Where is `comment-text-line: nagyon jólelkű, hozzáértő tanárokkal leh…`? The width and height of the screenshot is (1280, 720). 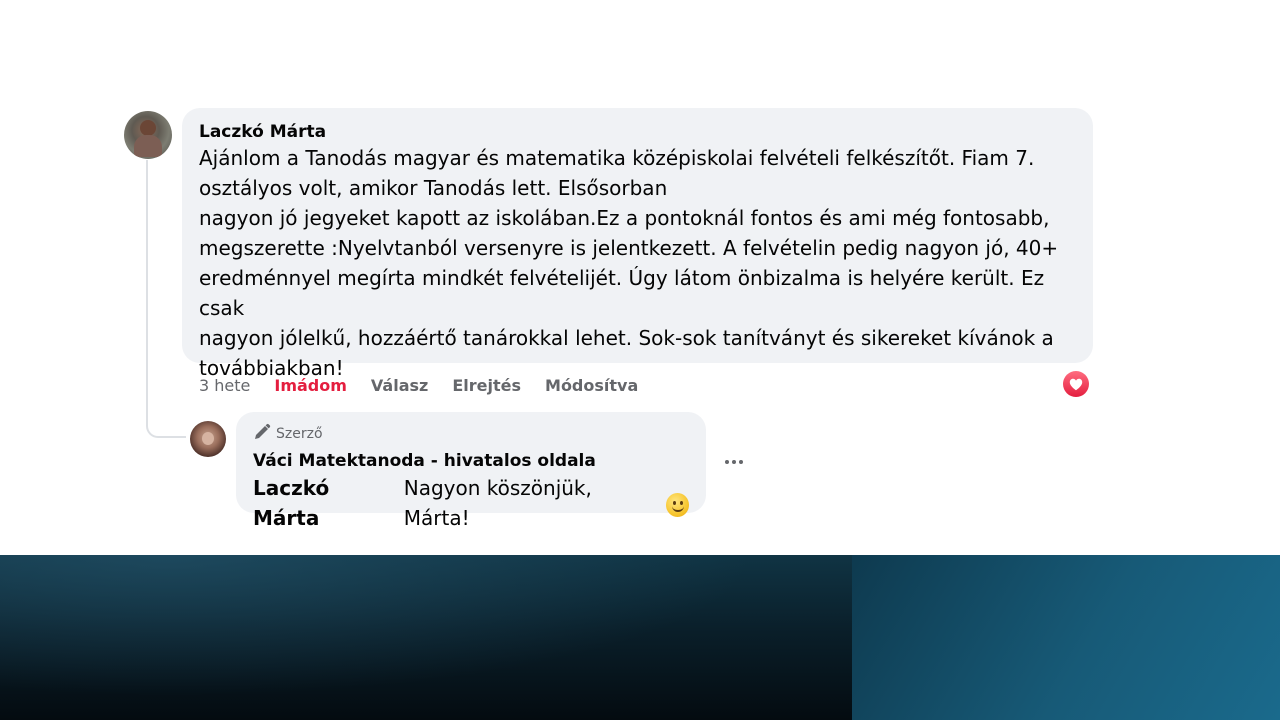
comment-text-line: nagyon jólelkű, hozzáértő tanárokkal leh… is located at coordinates (626, 338).